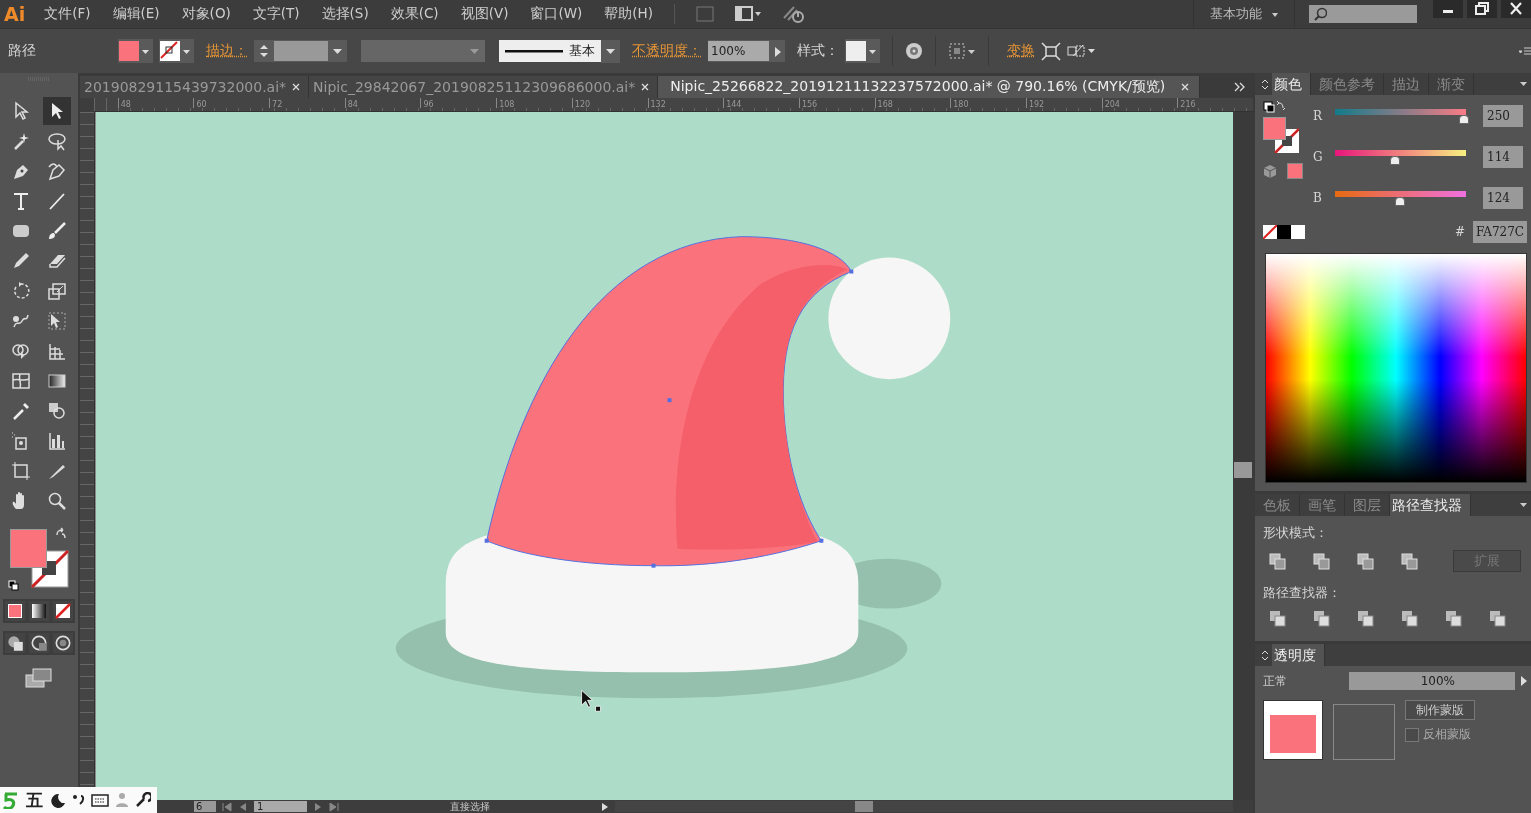 The image size is (1531, 813). What do you see at coordinates (39, 611) in the screenshot?
I see `gradient-mode-icon` at bounding box center [39, 611].